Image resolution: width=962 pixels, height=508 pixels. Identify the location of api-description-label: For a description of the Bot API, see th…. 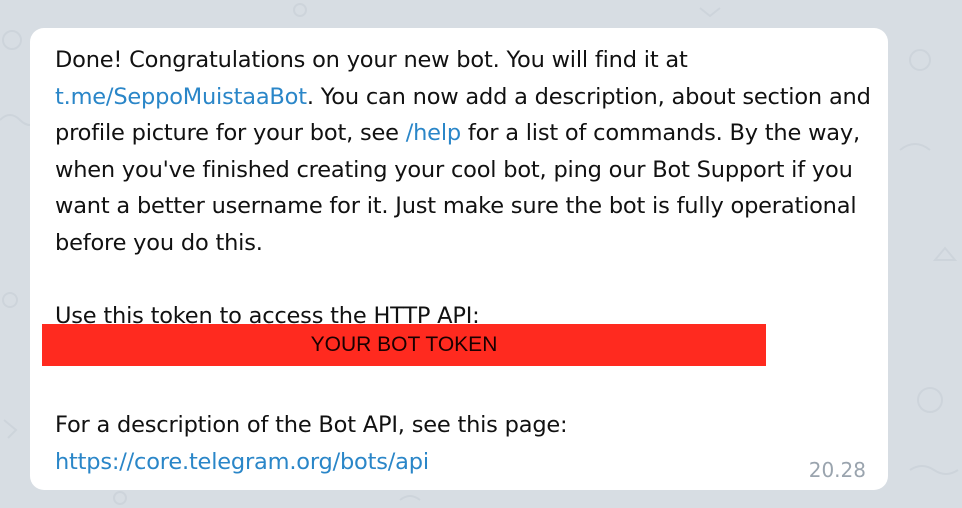
(311, 425).